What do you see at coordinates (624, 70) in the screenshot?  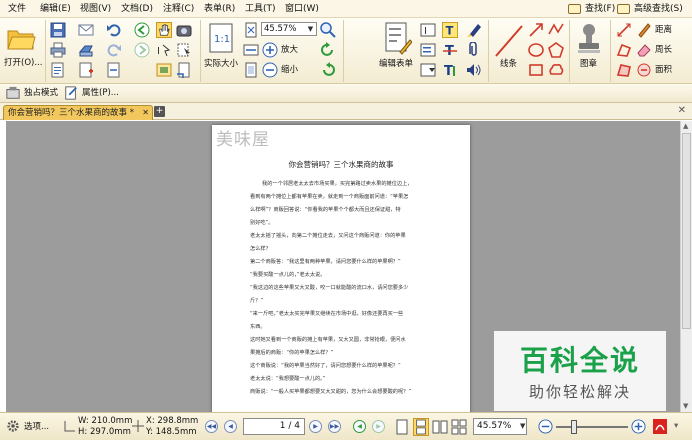 I see `area-tool-icon` at bounding box center [624, 70].